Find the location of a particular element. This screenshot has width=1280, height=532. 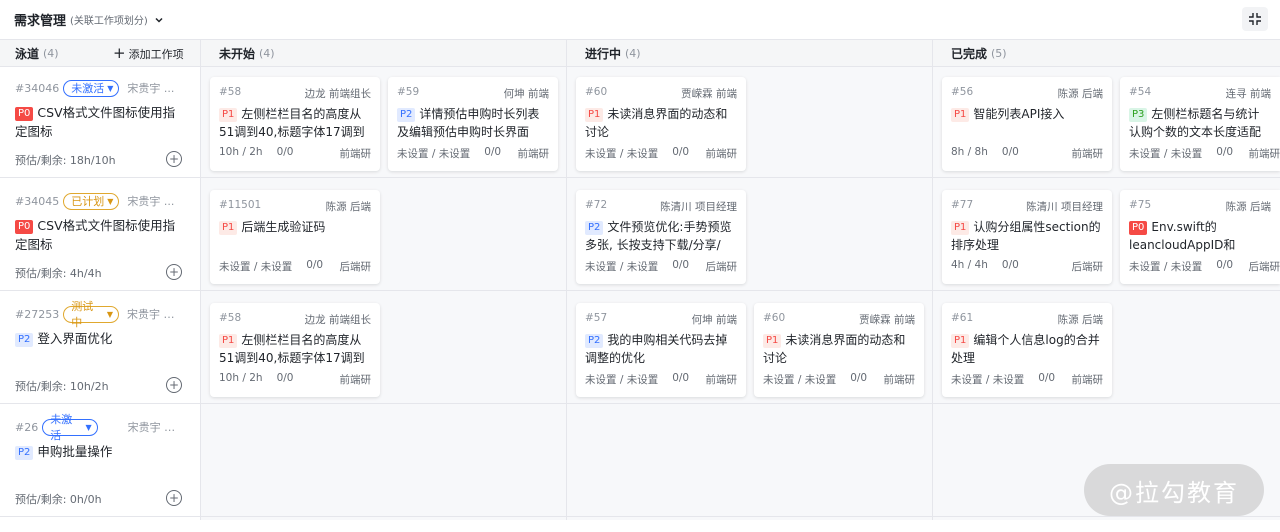

column-header-done: 已完成 (5) is located at coordinates (979, 54).